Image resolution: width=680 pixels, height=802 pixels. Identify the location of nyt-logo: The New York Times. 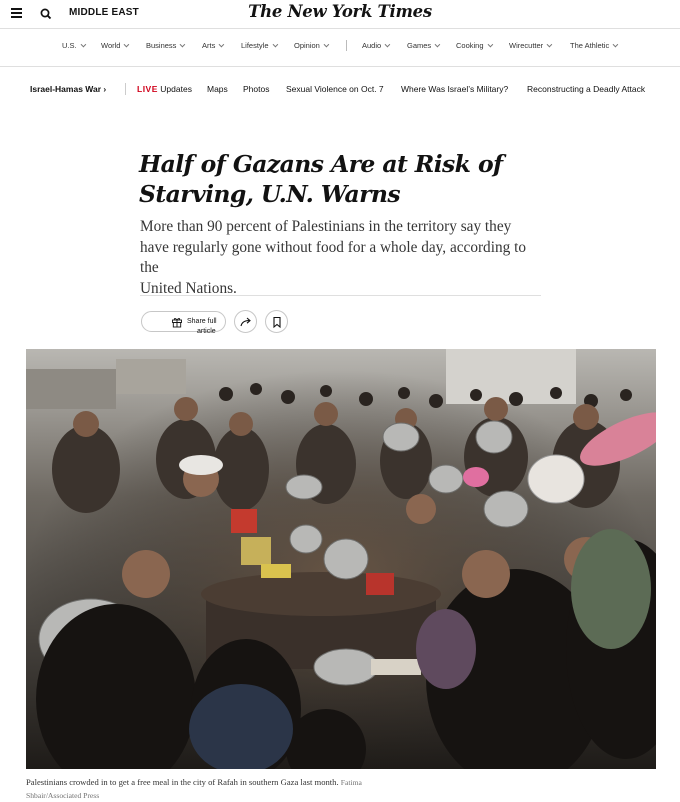
(340, 11).